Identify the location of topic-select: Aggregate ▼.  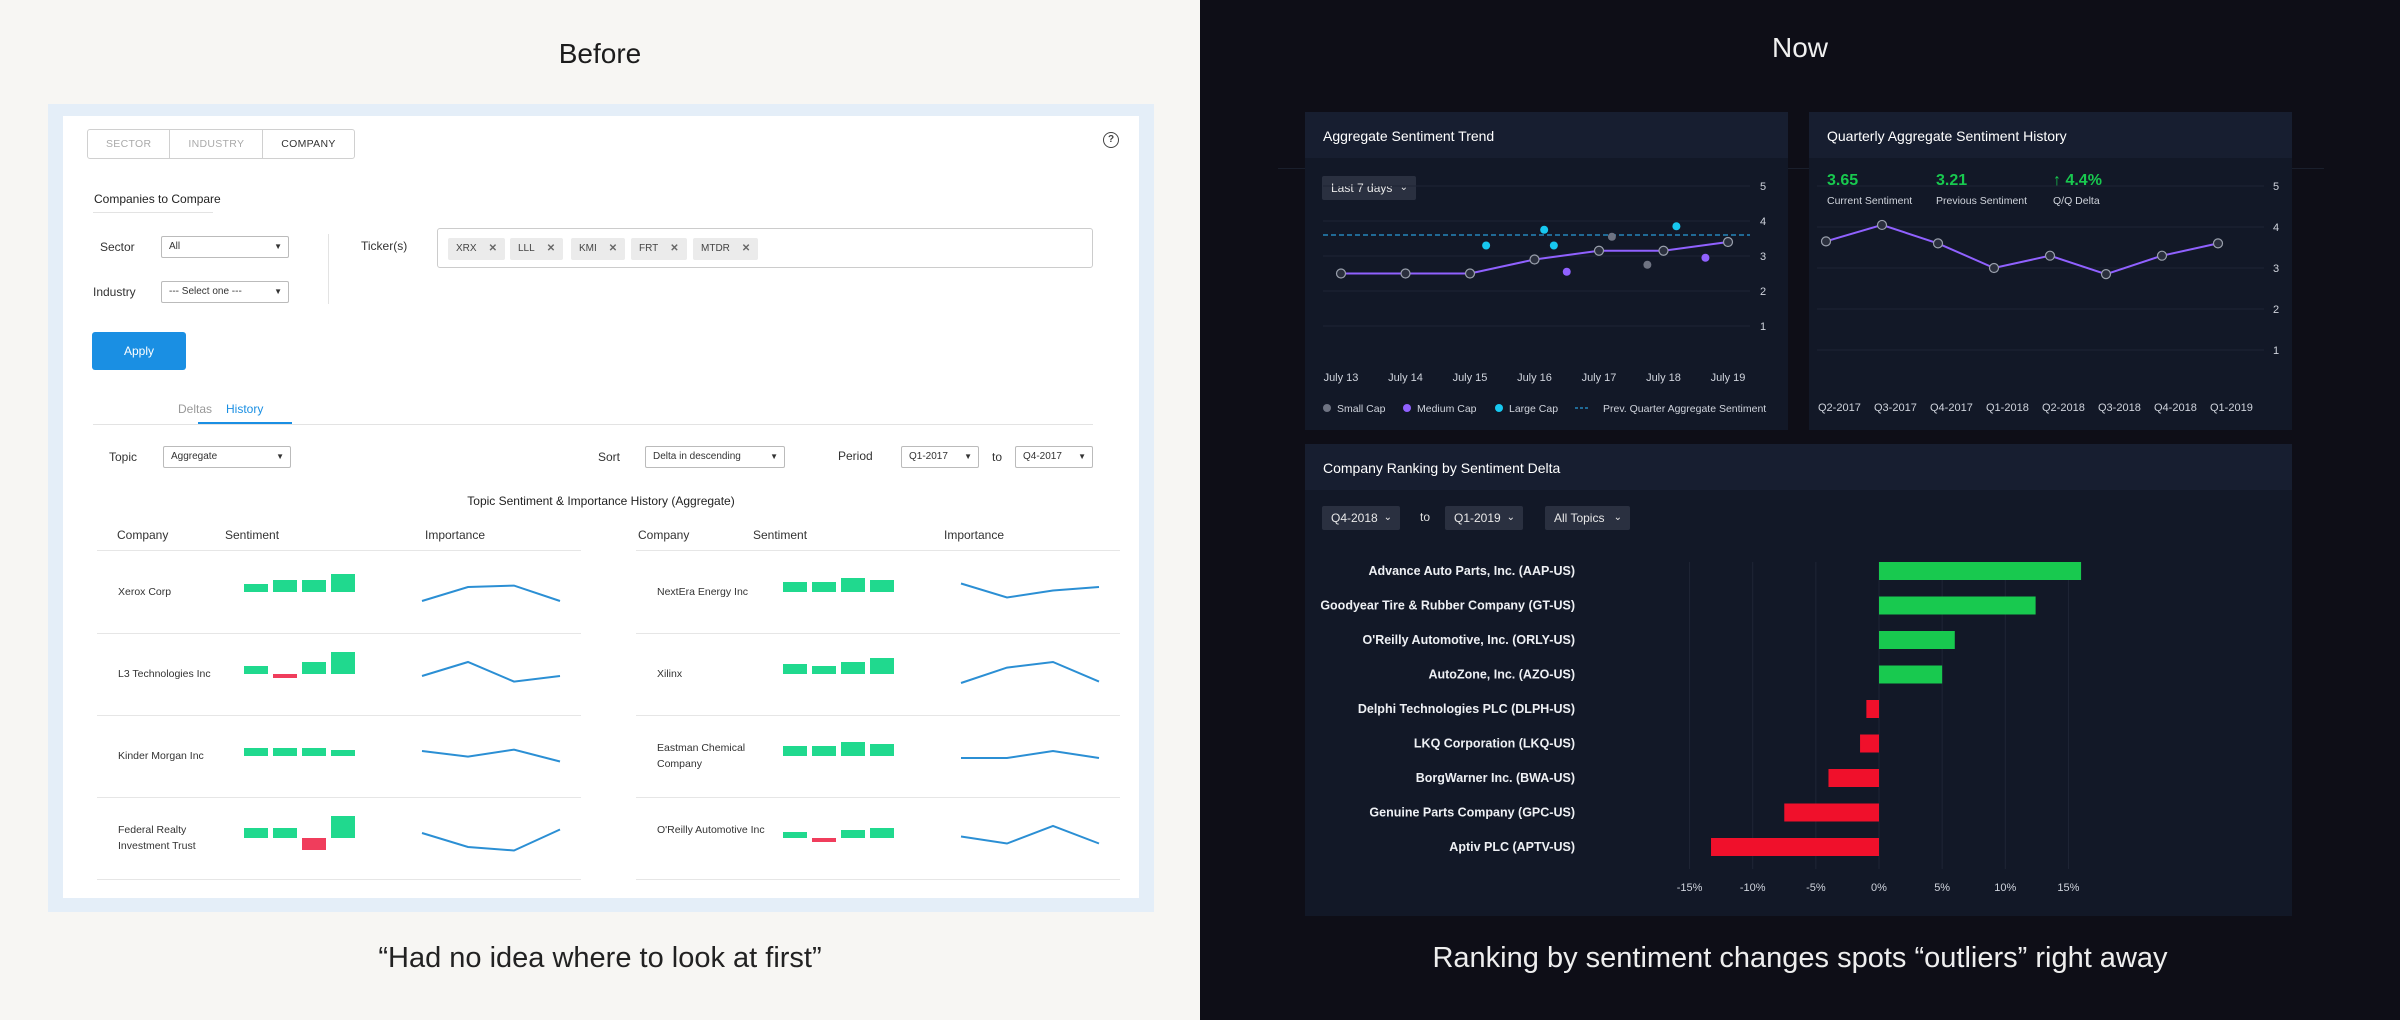
(227, 457).